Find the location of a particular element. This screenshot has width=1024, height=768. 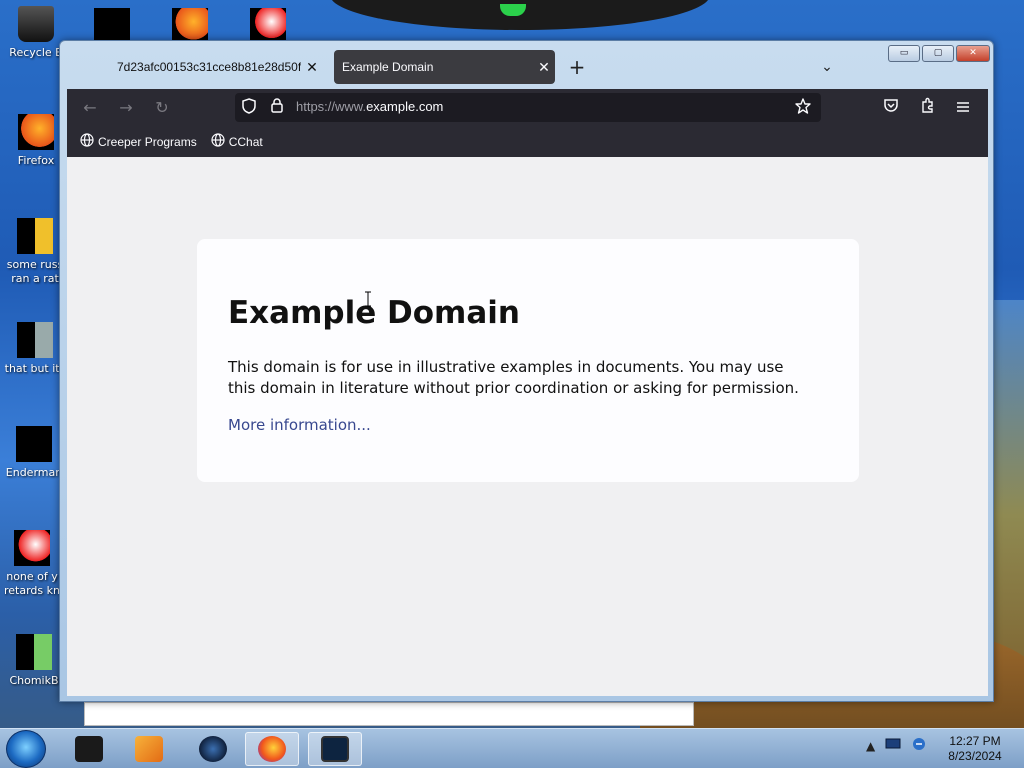

desktop-icon-label: Enderman is located at coordinates (34, 472).